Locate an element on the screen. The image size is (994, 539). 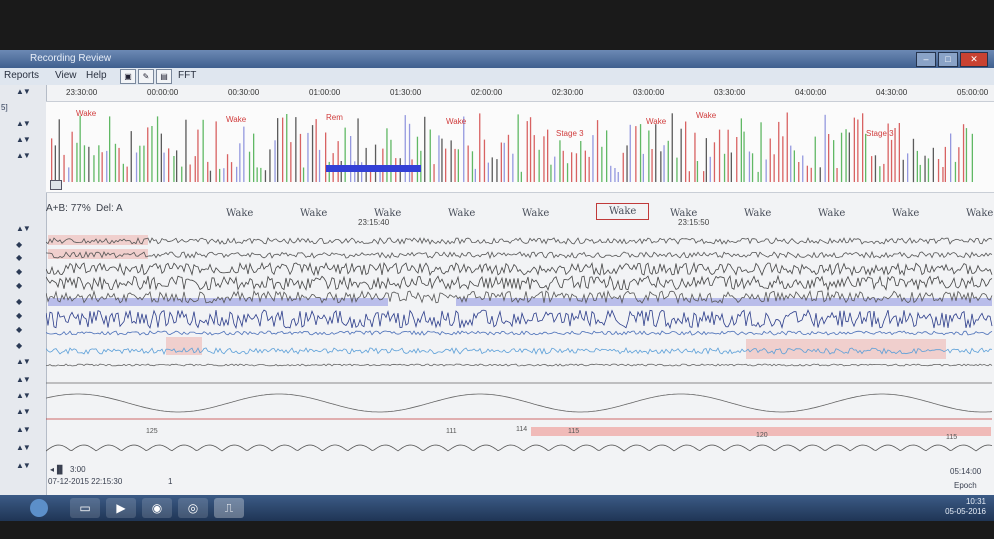
report-icon: ▤ is located at coordinates (164, 76).